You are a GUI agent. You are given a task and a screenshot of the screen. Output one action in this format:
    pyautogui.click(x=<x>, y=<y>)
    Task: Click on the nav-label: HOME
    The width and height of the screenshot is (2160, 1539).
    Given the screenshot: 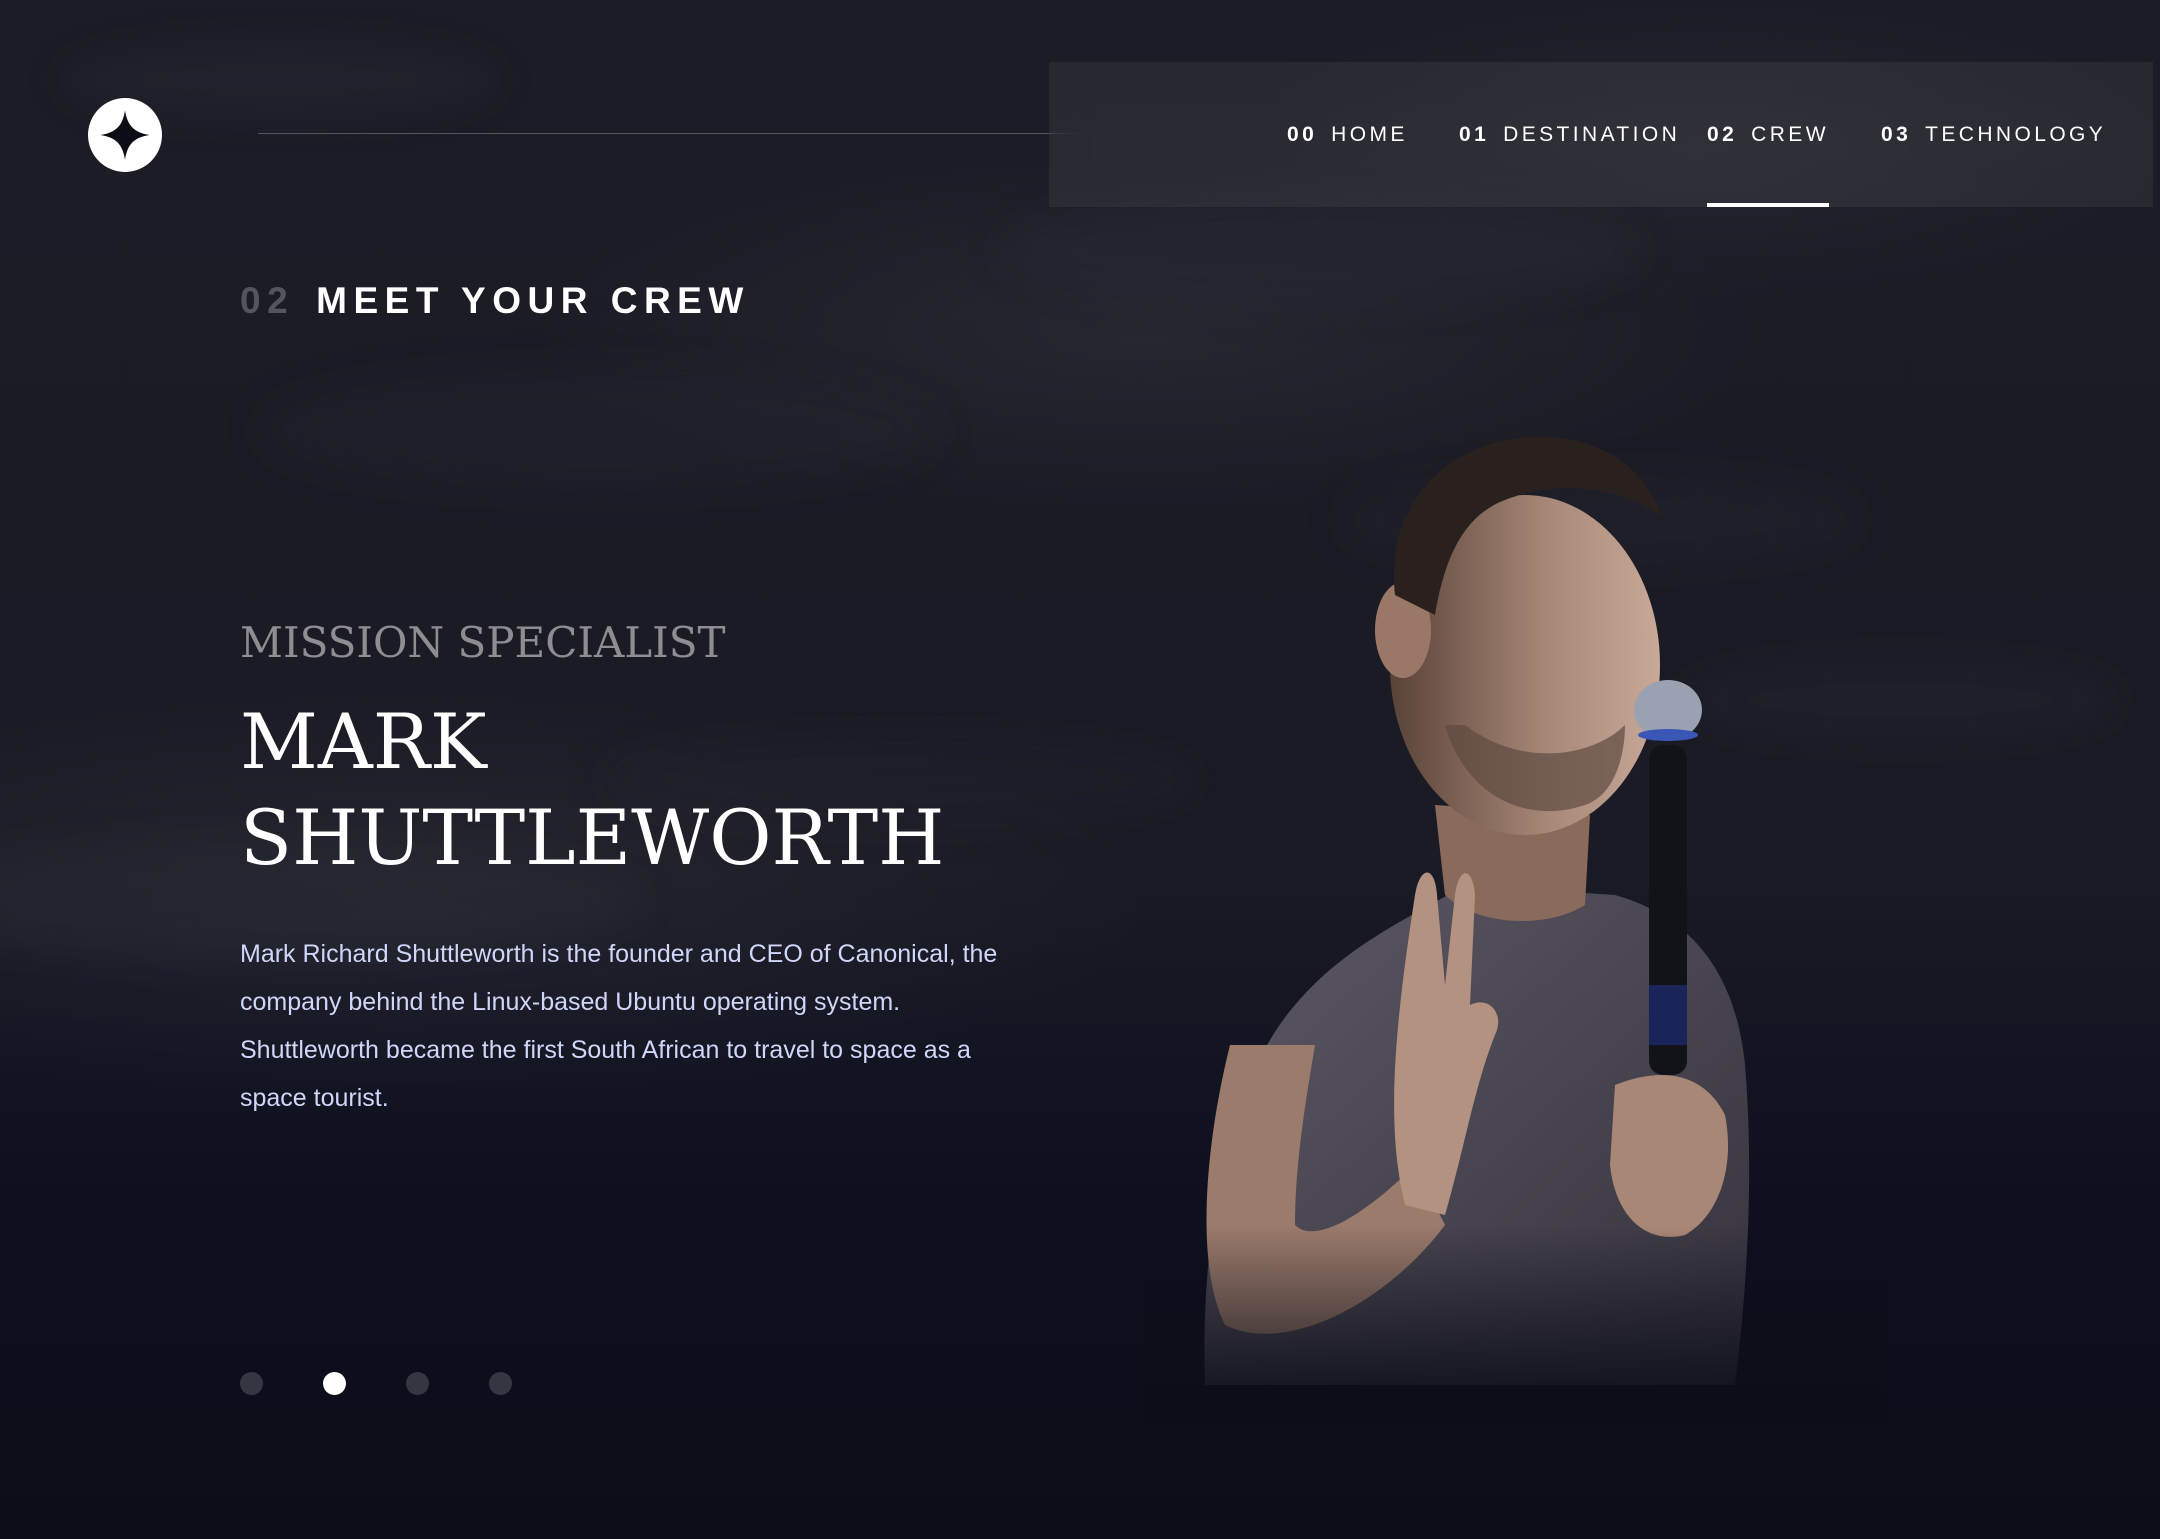 What is the action you would take?
    pyautogui.click(x=1369, y=134)
    